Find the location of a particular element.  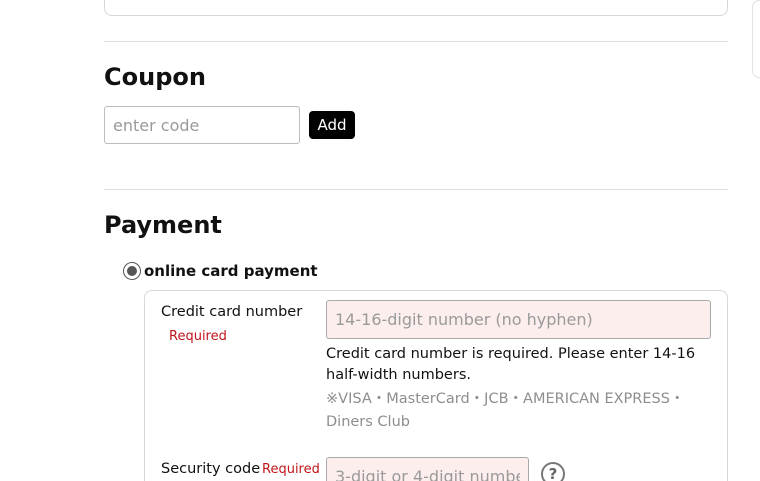

previous-section-card is located at coordinates (416, 8).